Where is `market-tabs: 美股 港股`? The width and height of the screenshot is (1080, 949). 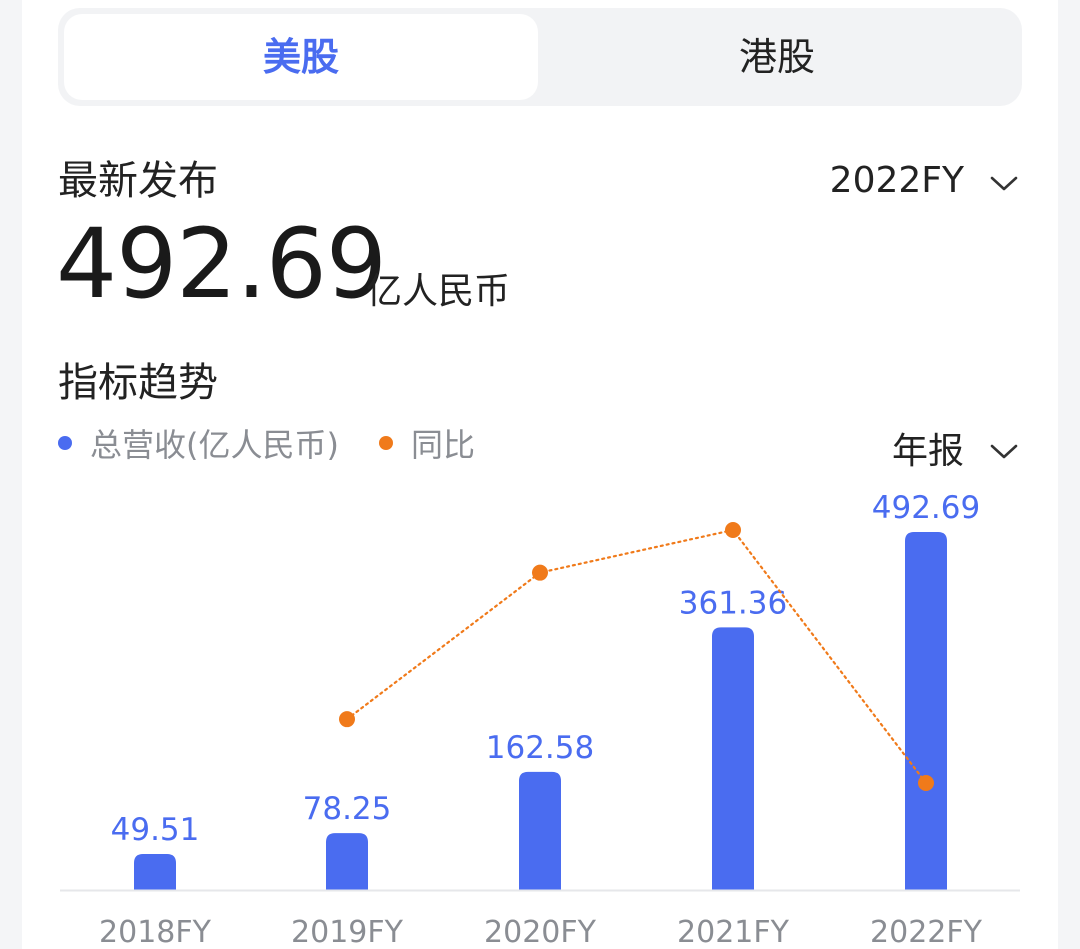
market-tabs: 美股 港股 is located at coordinates (540, 57).